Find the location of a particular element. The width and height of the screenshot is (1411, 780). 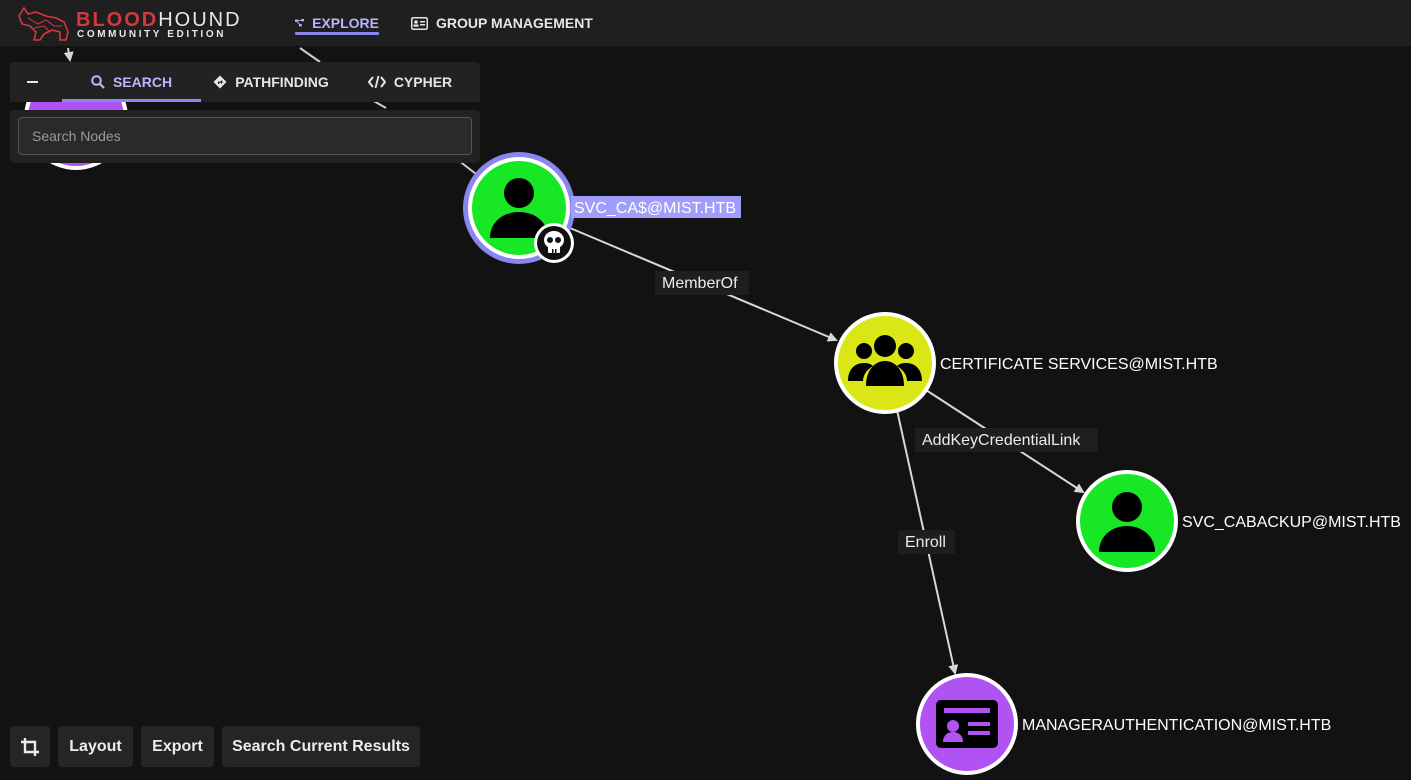

tab-pathfinding: PATHFINDING is located at coordinates (271, 82).